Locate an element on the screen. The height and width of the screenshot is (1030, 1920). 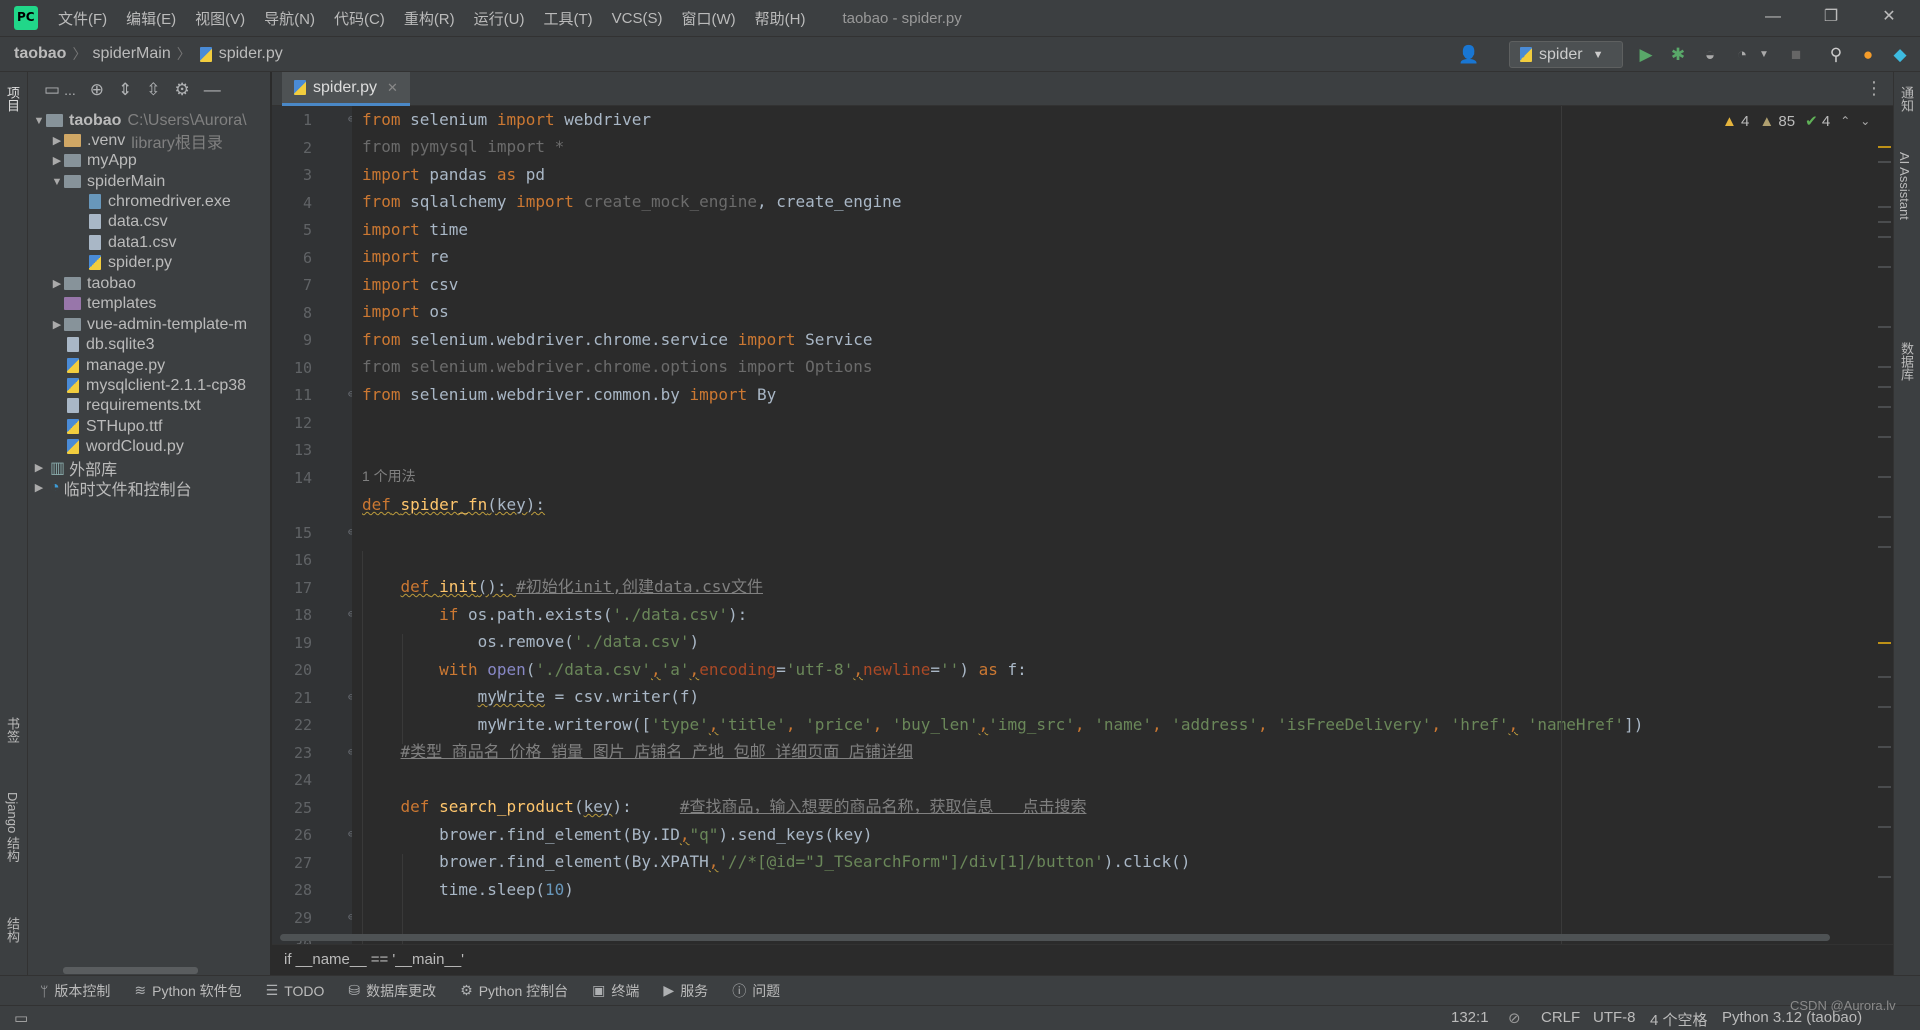
terminal-button: ▣ 终端 is located at coordinates (615, 991).